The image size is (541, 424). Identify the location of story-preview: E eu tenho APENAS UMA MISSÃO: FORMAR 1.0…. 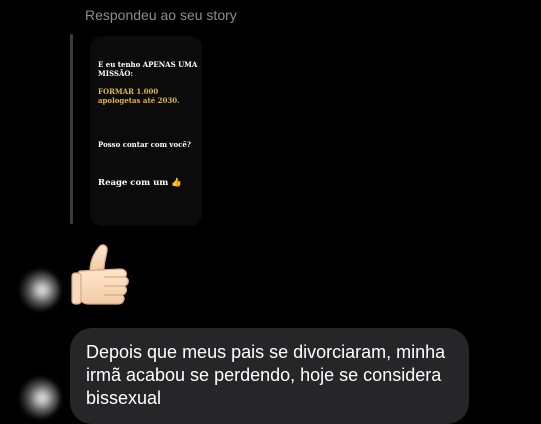
(146, 131).